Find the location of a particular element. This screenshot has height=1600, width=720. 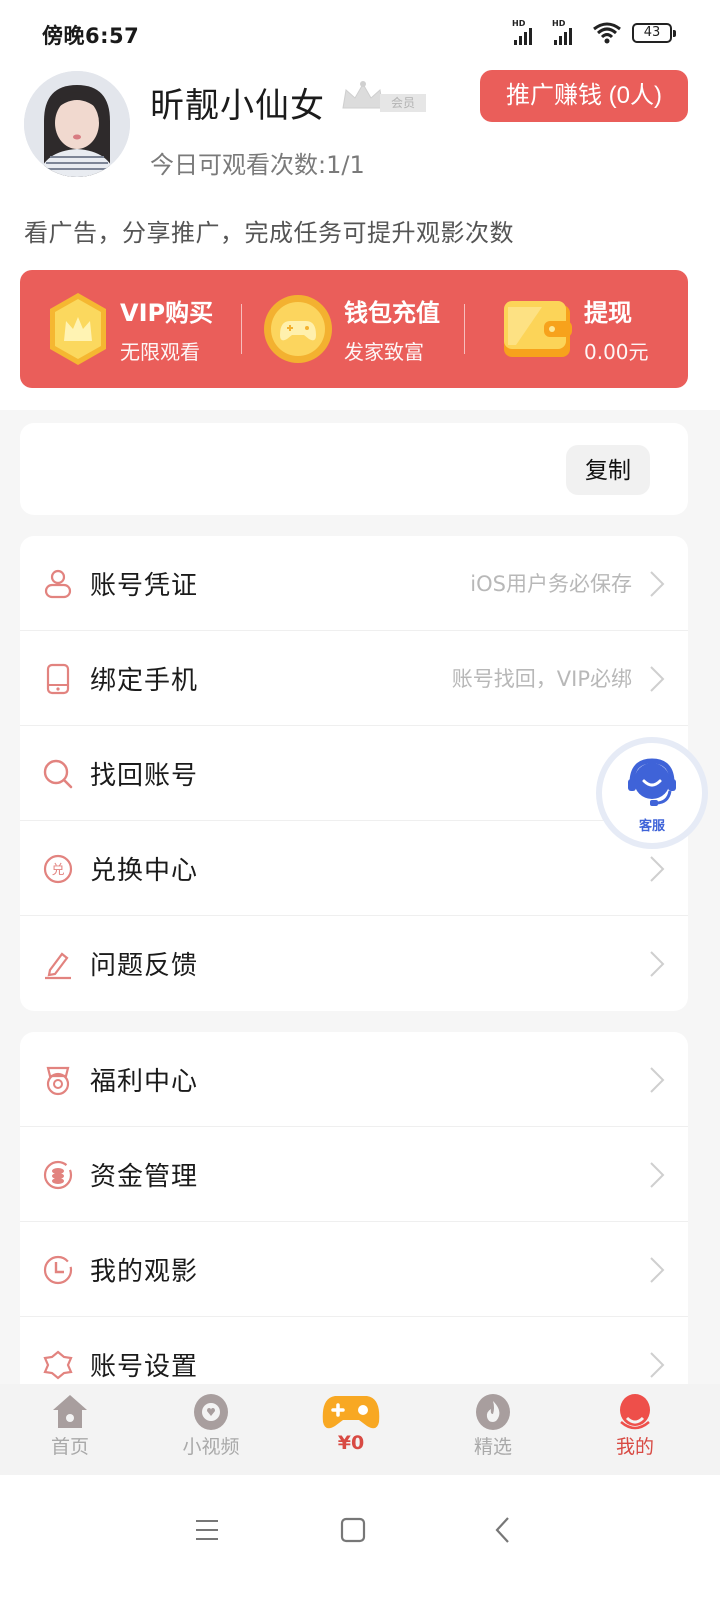

tab-short-video: 小视频 is located at coordinates (211, 1429).